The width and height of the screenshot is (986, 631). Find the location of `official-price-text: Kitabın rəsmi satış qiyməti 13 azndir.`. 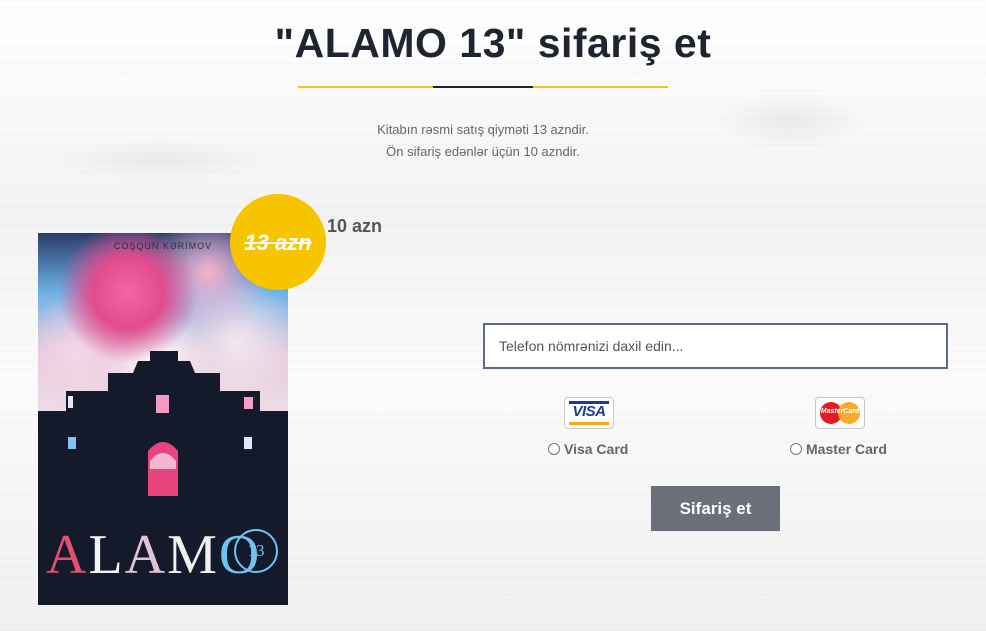

official-price-text: Kitabın rəsmi satış qiyməti 13 azndir. is located at coordinates (483, 129).